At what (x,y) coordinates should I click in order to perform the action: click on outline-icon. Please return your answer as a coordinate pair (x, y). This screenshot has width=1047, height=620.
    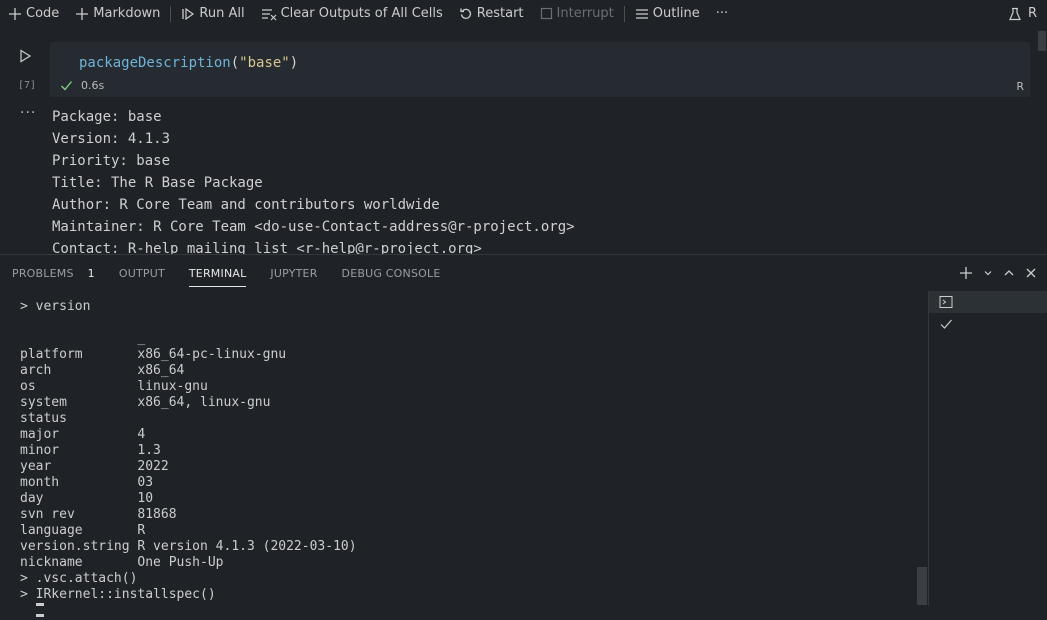
    Looking at the image, I should click on (642, 14).